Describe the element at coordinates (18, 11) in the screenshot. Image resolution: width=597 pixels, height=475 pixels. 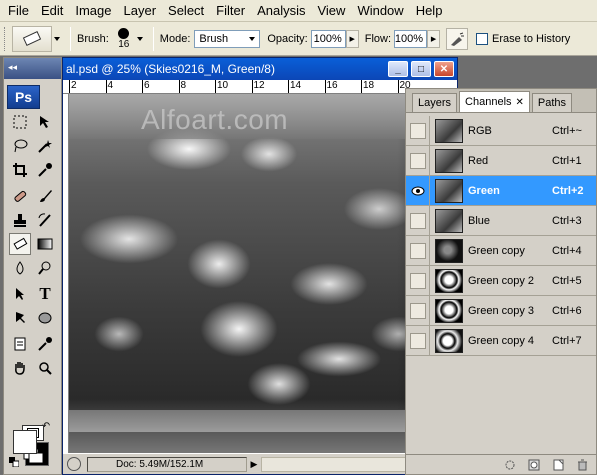
I see `menu-file: File` at that location.